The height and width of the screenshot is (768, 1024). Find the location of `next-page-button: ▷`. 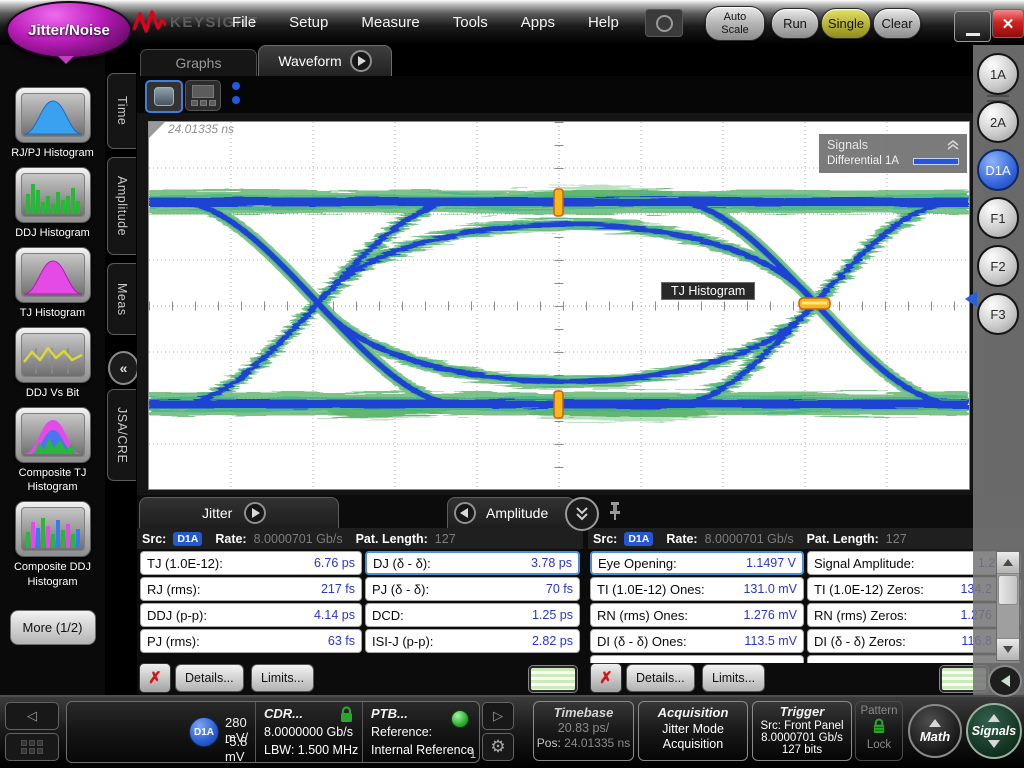

next-page-button: ▷ is located at coordinates (498, 716).